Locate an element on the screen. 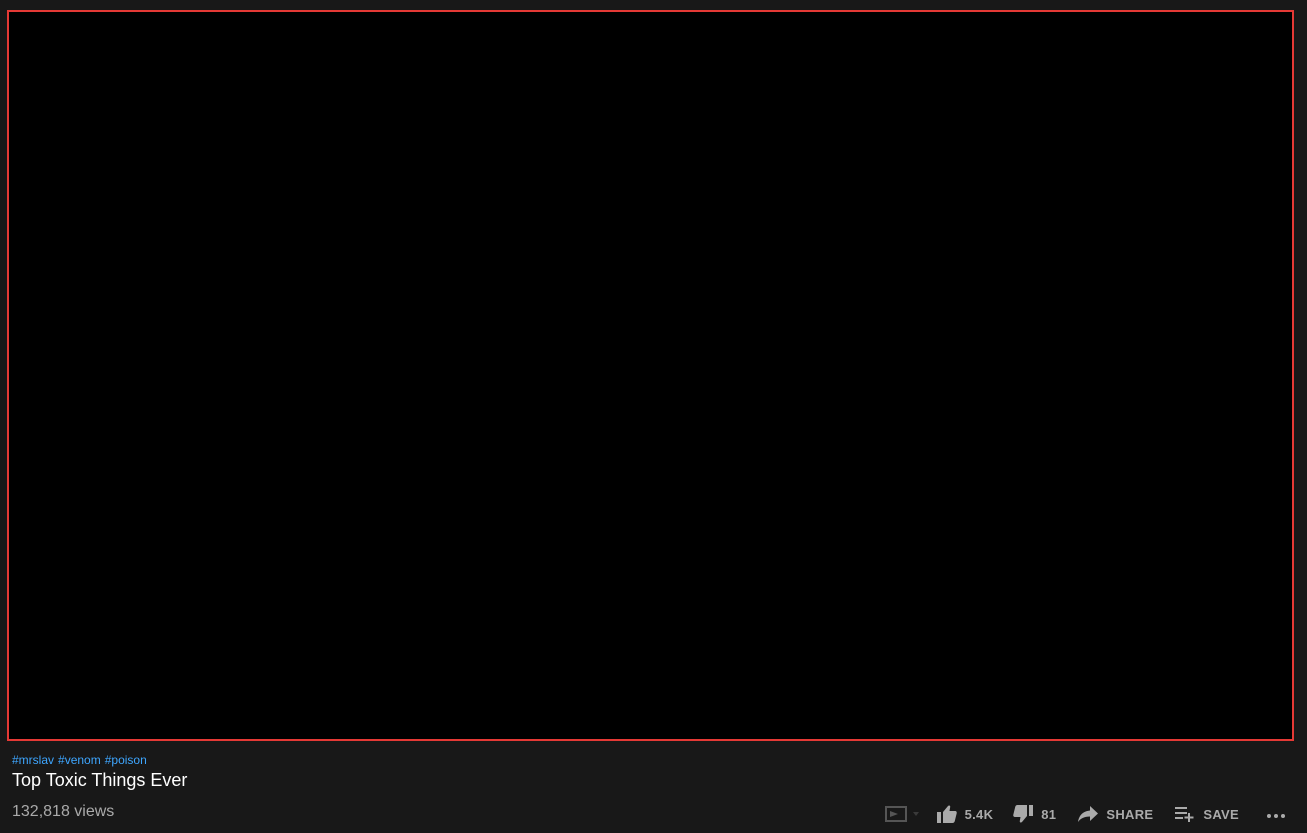  video-title: Top Toxic Things Ever is located at coordinates (100, 780).